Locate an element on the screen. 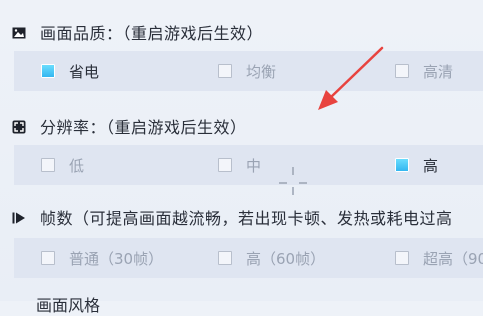 The height and width of the screenshot is (316, 483). option-normal-30fps: 普通（30帧） is located at coordinates (102, 258).